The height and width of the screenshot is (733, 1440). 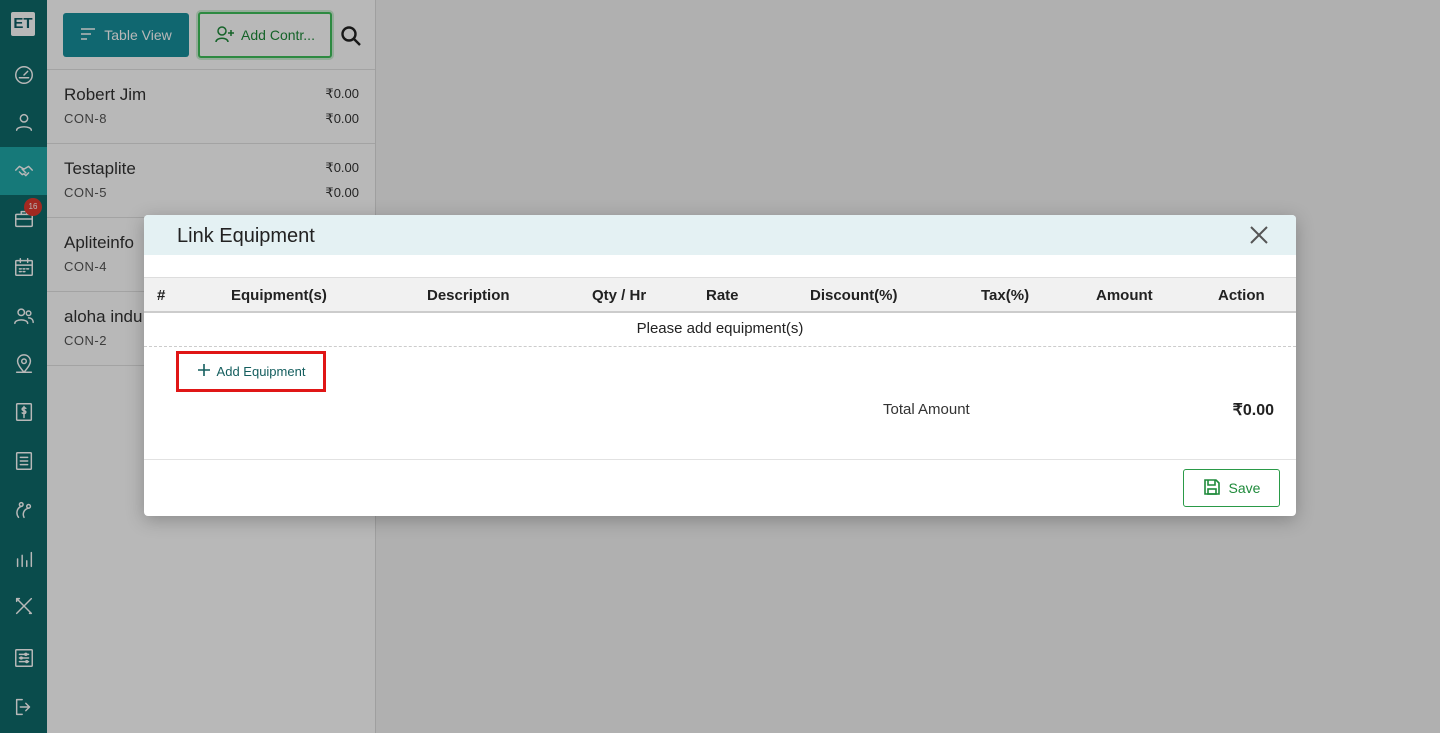 I want to click on empty-table-message: Please add equipment(s), so click(x=720, y=330).